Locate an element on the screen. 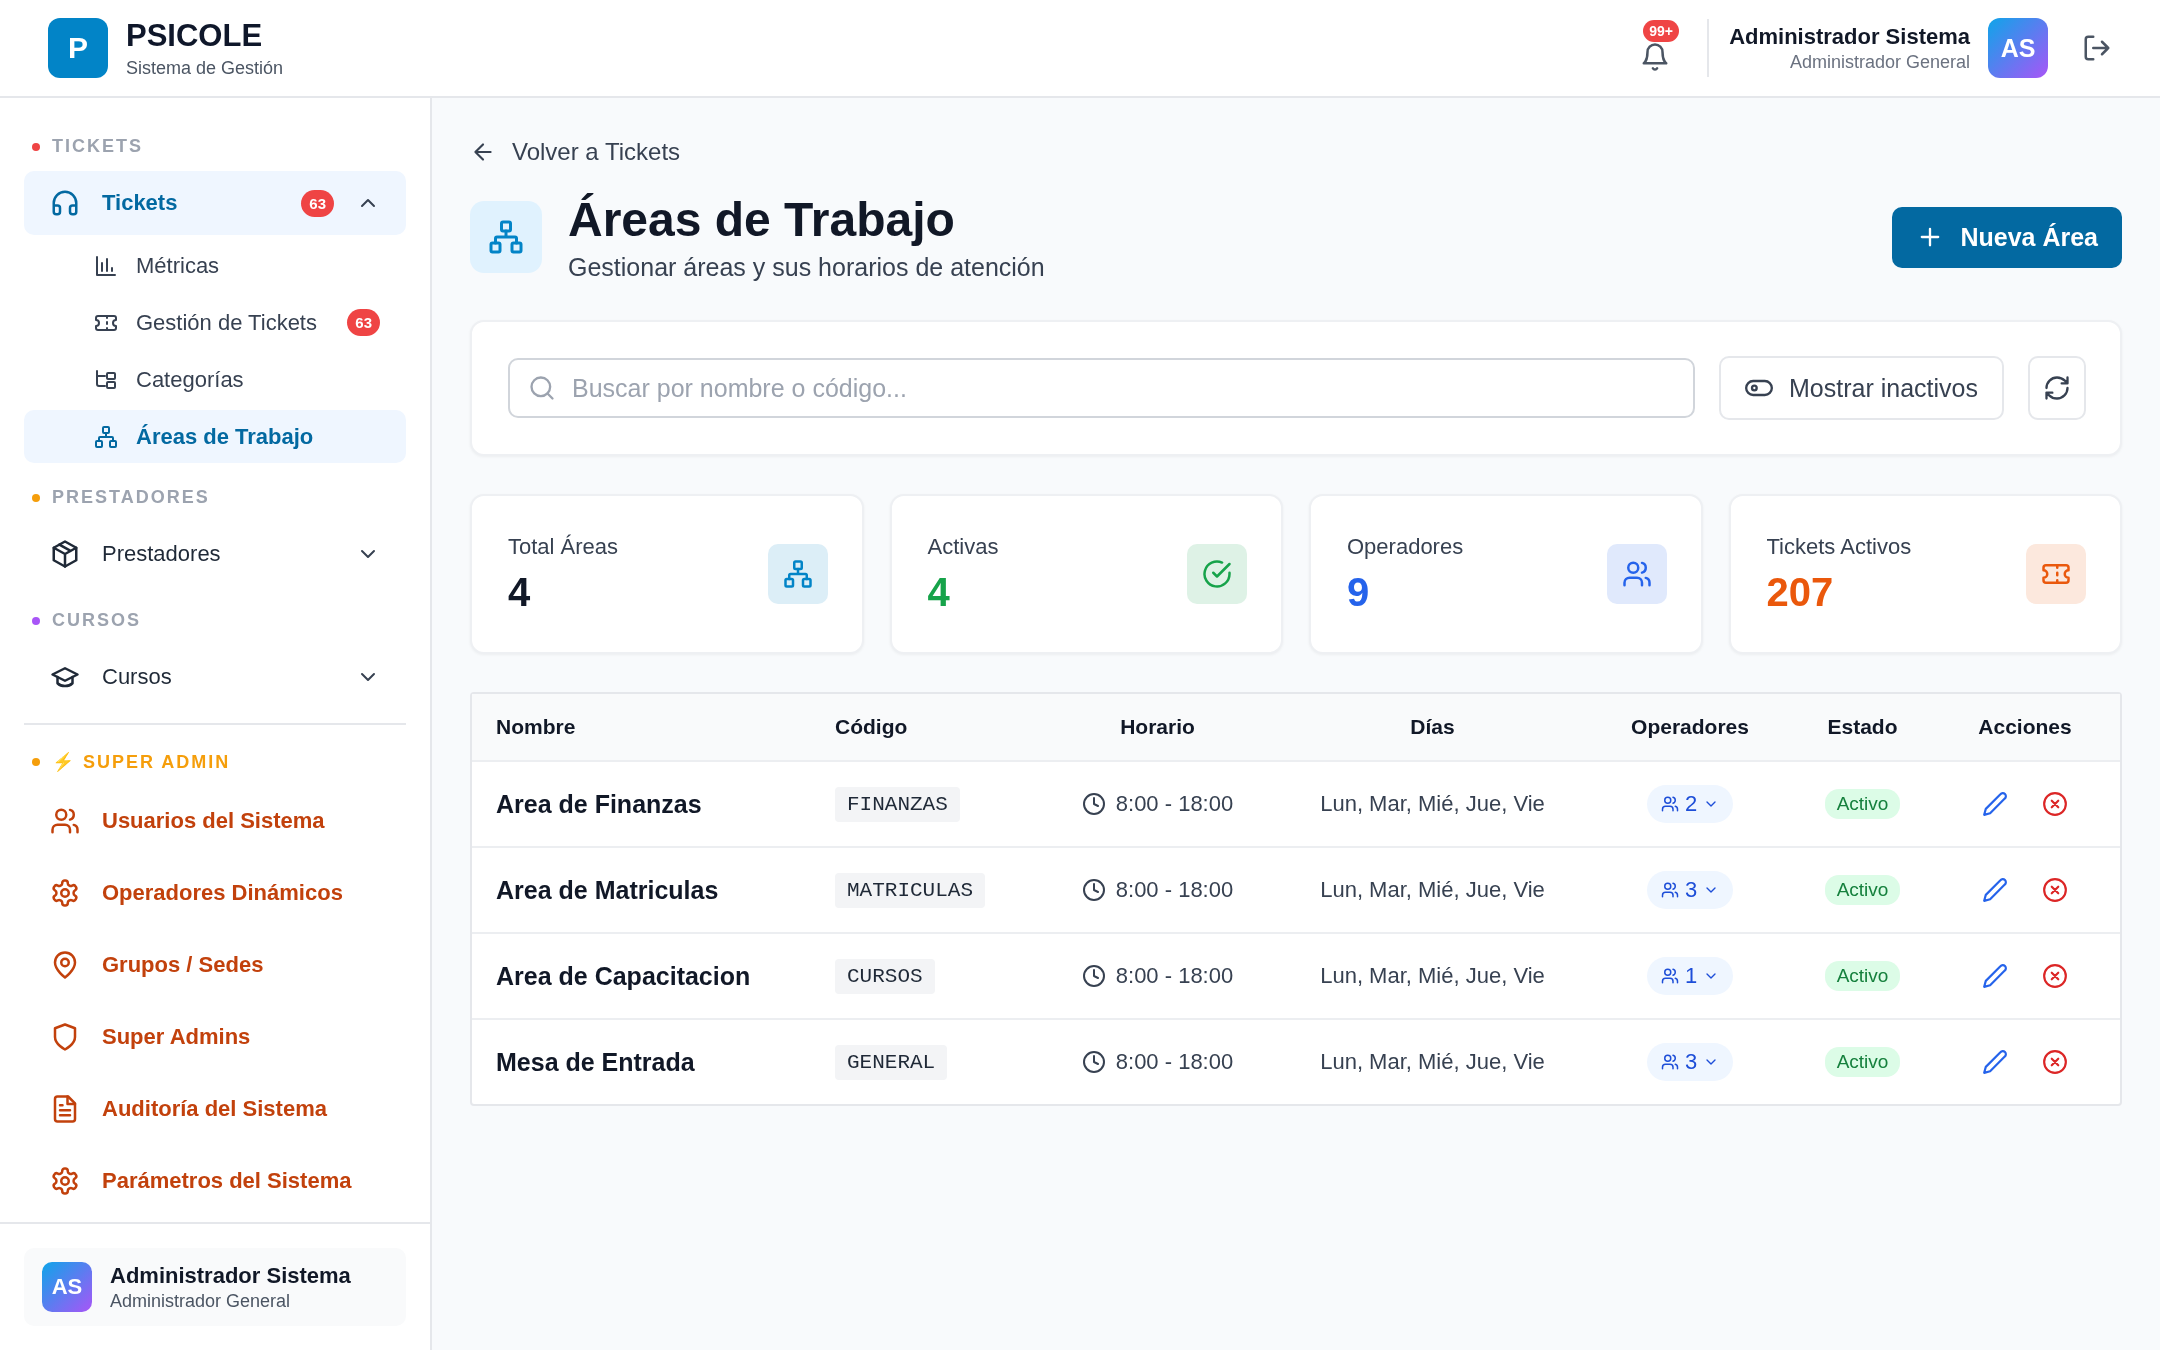  column-header: Horario is located at coordinates (1157, 727).